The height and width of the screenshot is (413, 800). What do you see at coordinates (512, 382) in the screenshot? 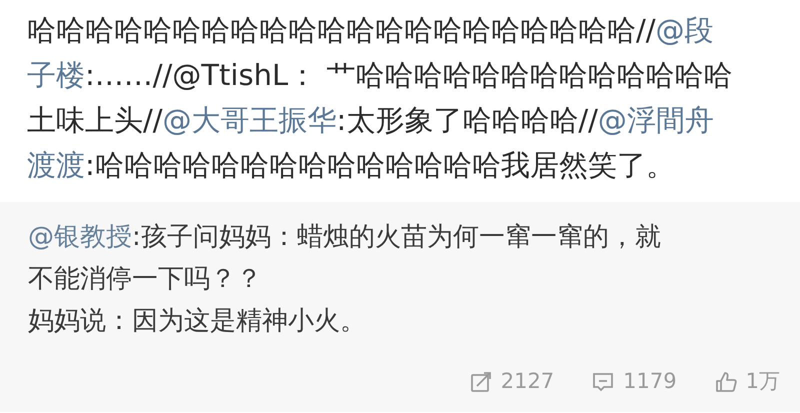
I see `repost-button: 2127` at bounding box center [512, 382].